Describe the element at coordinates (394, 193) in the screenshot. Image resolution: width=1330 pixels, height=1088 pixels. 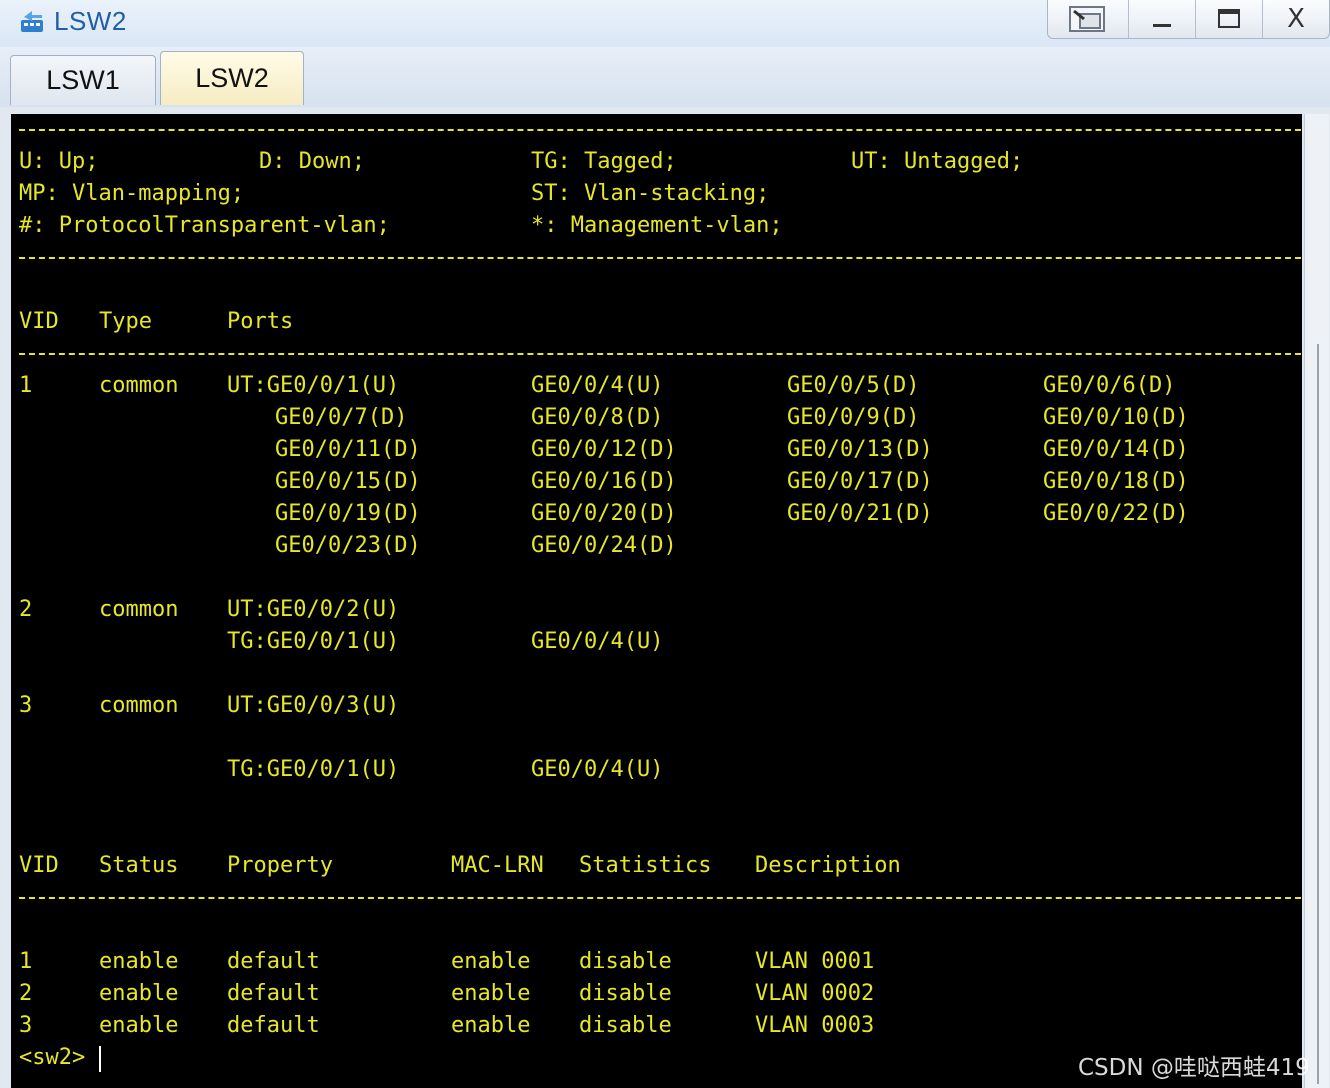
I see `legend-line-2: MP: Vlan-mapping; ST: Vlan-stacking;` at that location.